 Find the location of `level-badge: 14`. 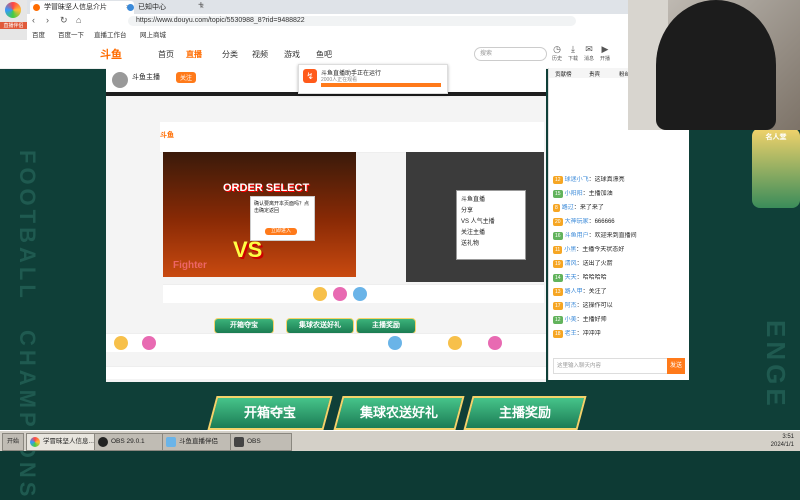

level-badge: 14 is located at coordinates (558, 278).